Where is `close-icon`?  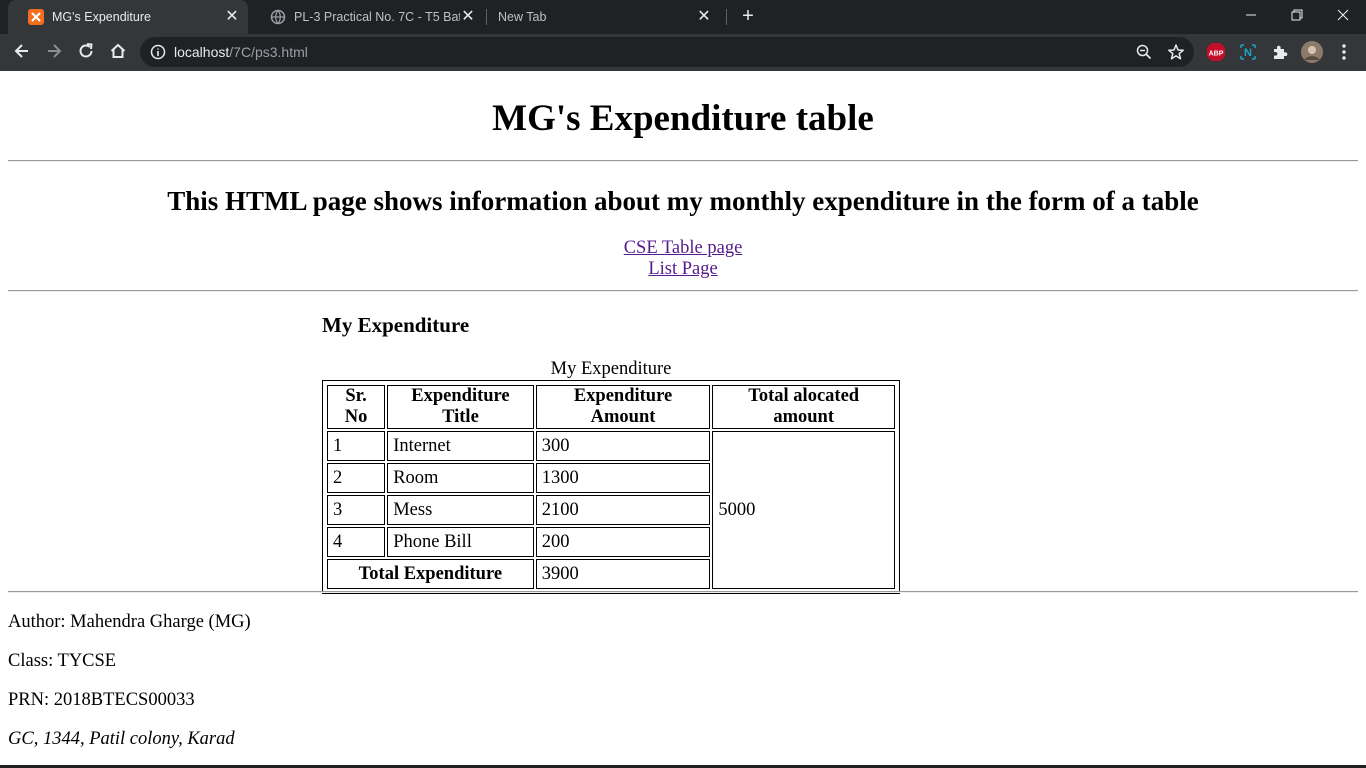 close-icon is located at coordinates (1343, 15).